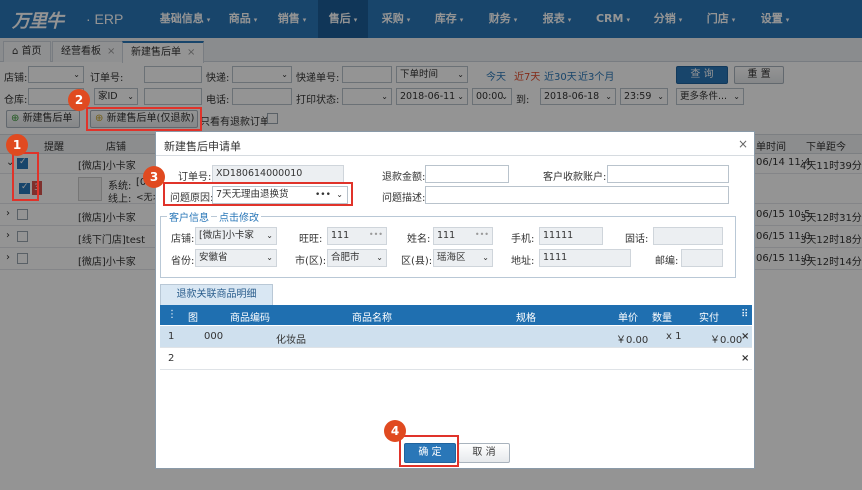 The width and height of the screenshot is (862, 490). Describe the element at coordinates (467, 174) in the screenshot. I see `refund-amount-input` at that location.